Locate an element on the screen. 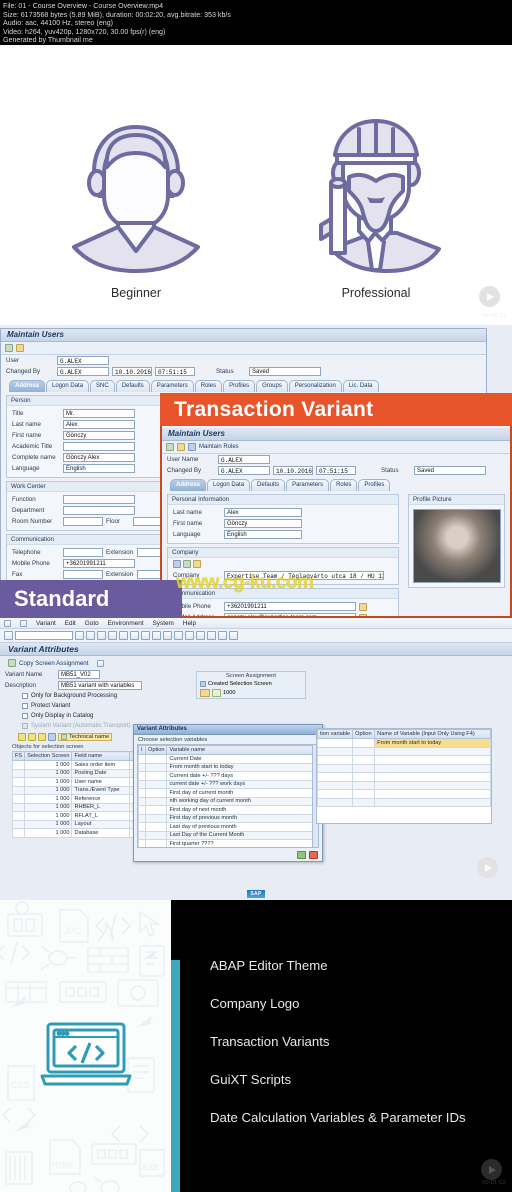  exit-icon is located at coordinates (101, 635).